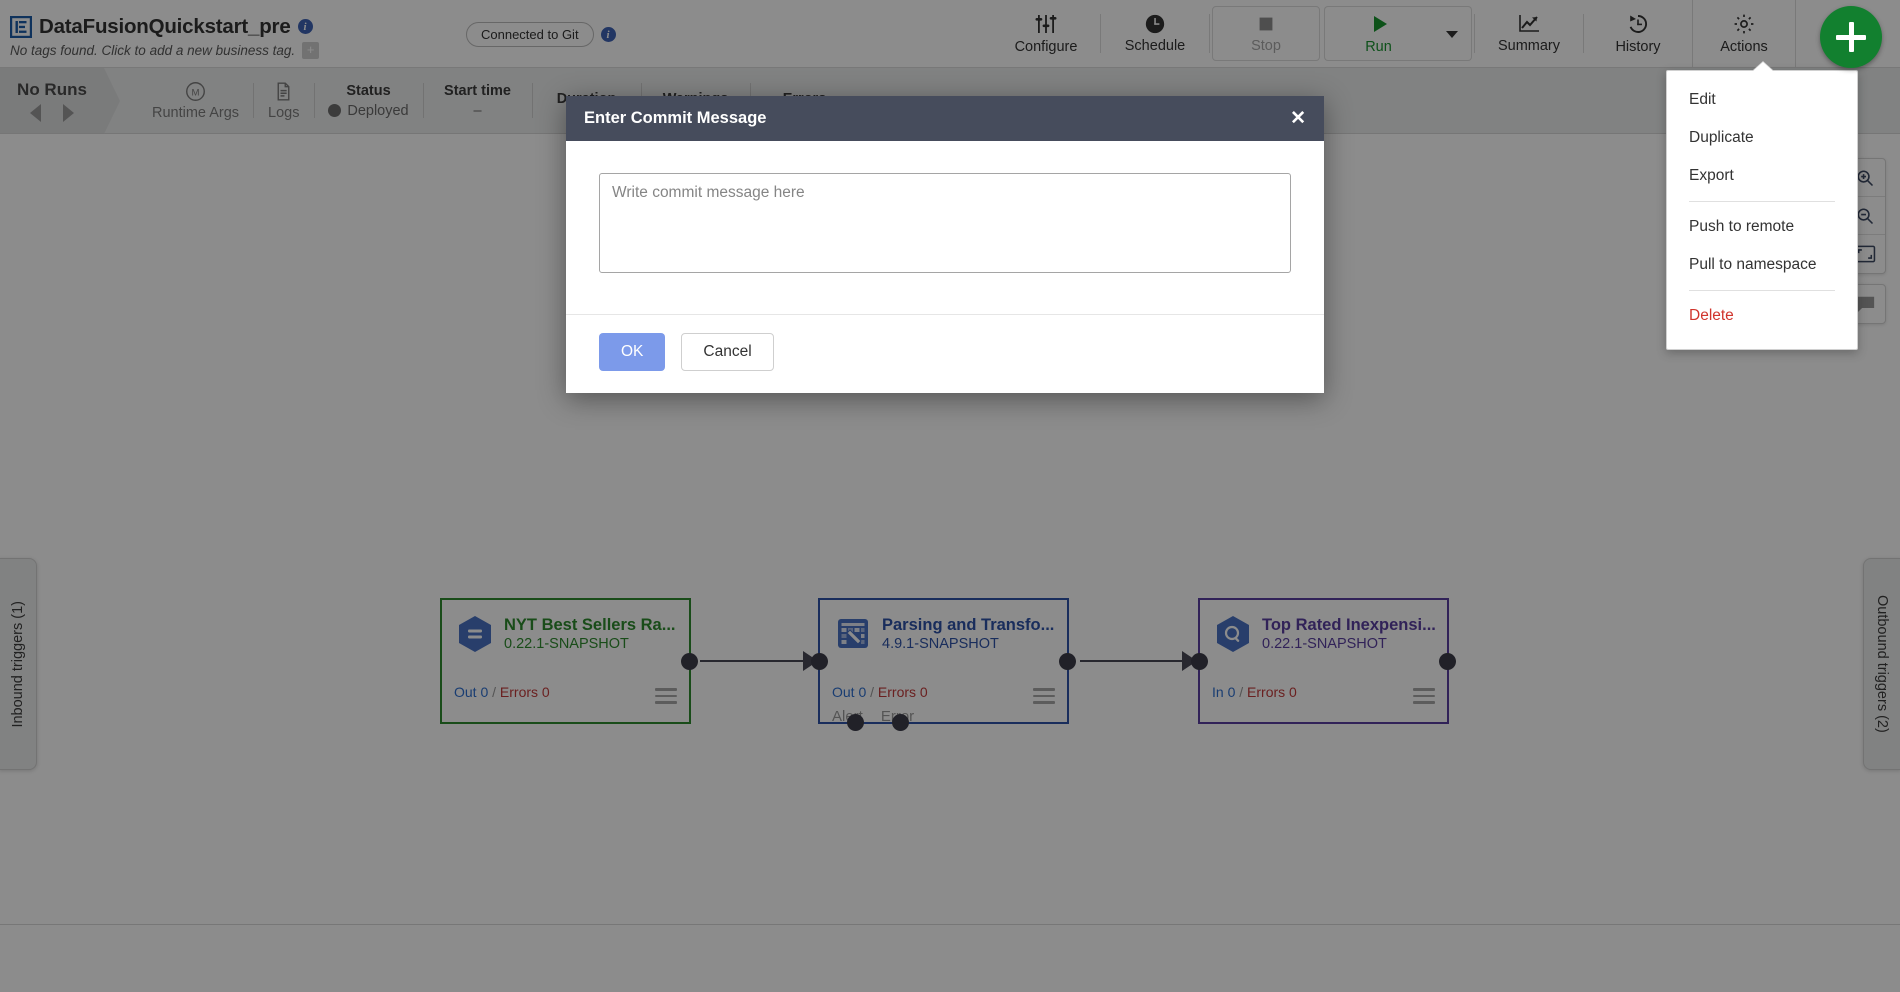  What do you see at coordinates (1762, 316) in the screenshot?
I see `actions-menu-item-delete: Delete` at bounding box center [1762, 316].